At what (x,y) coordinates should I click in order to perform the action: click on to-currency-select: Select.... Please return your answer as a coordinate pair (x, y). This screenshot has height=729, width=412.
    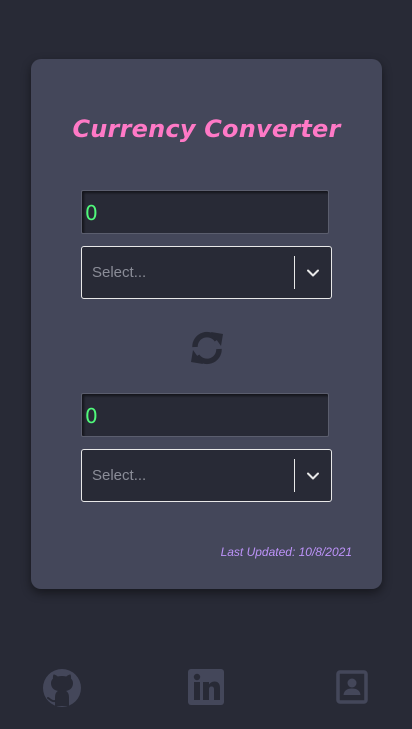
    Looking at the image, I should click on (206, 475).